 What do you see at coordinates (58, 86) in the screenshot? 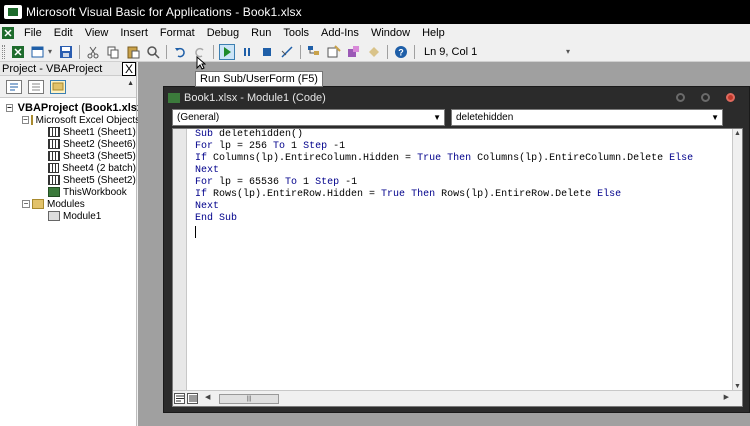
I see `toggle-folders-icon` at bounding box center [58, 86].